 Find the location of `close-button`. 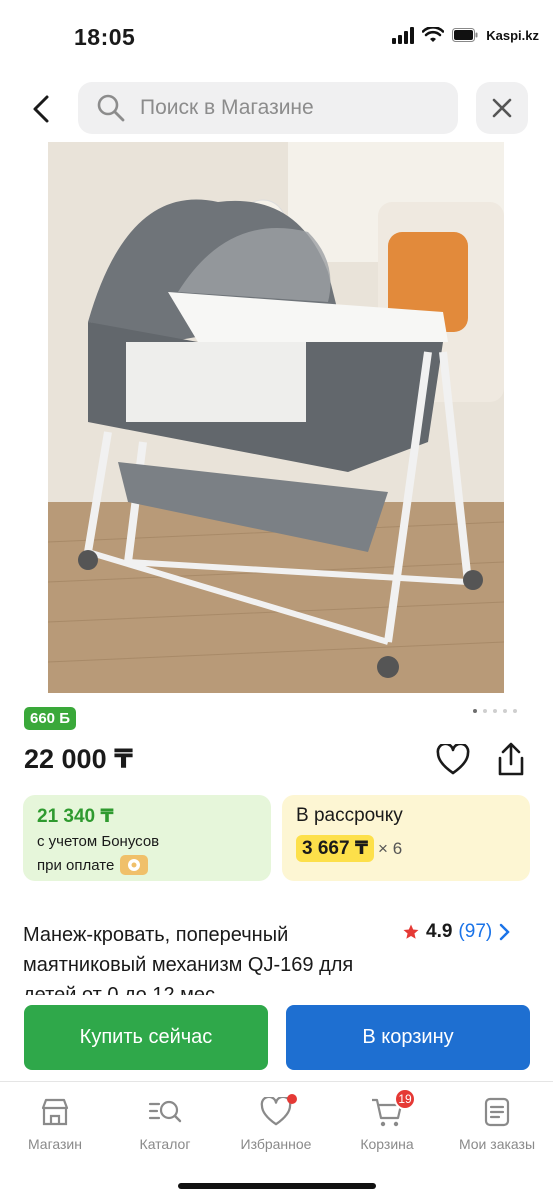

close-button is located at coordinates (502, 108).